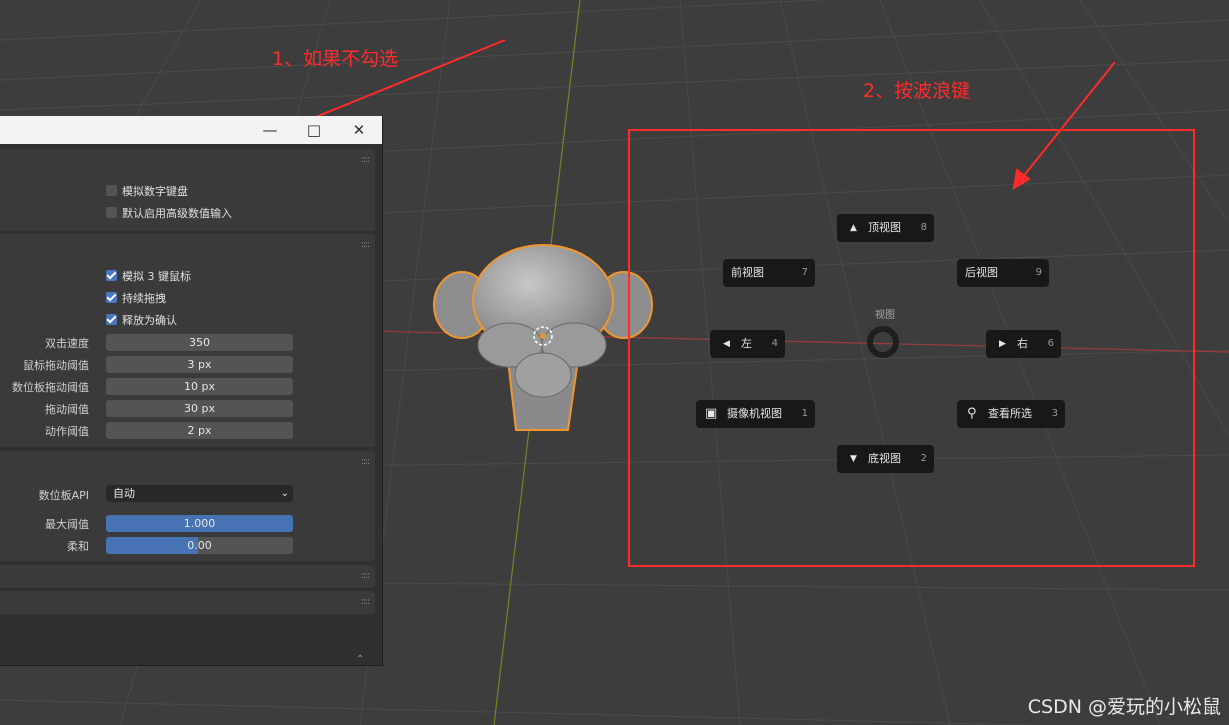 The height and width of the screenshot is (725, 1229). What do you see at coordinates (124, 493) in the screenshot?
I see `tablet-api-value: 自动` at bounding box center [124, 493].